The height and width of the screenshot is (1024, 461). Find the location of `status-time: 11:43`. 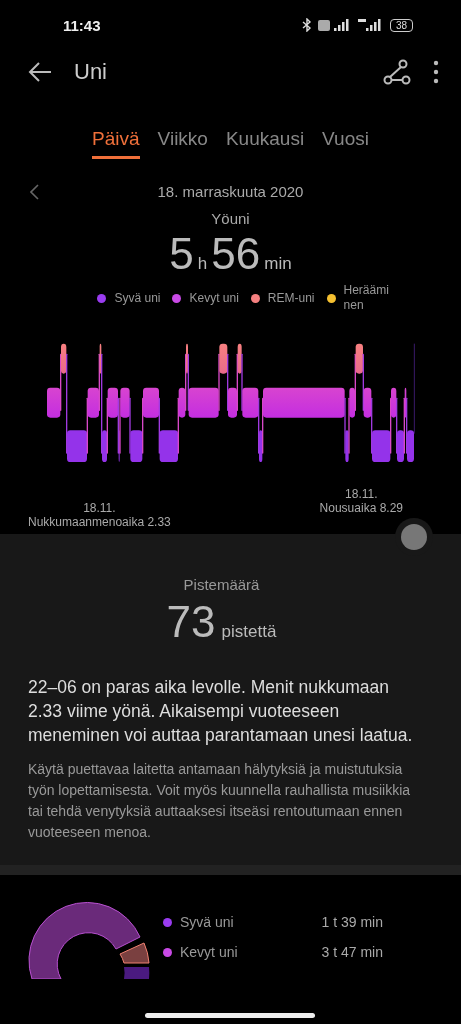

status-time: 11:43 is located at coordinates (82, 25).